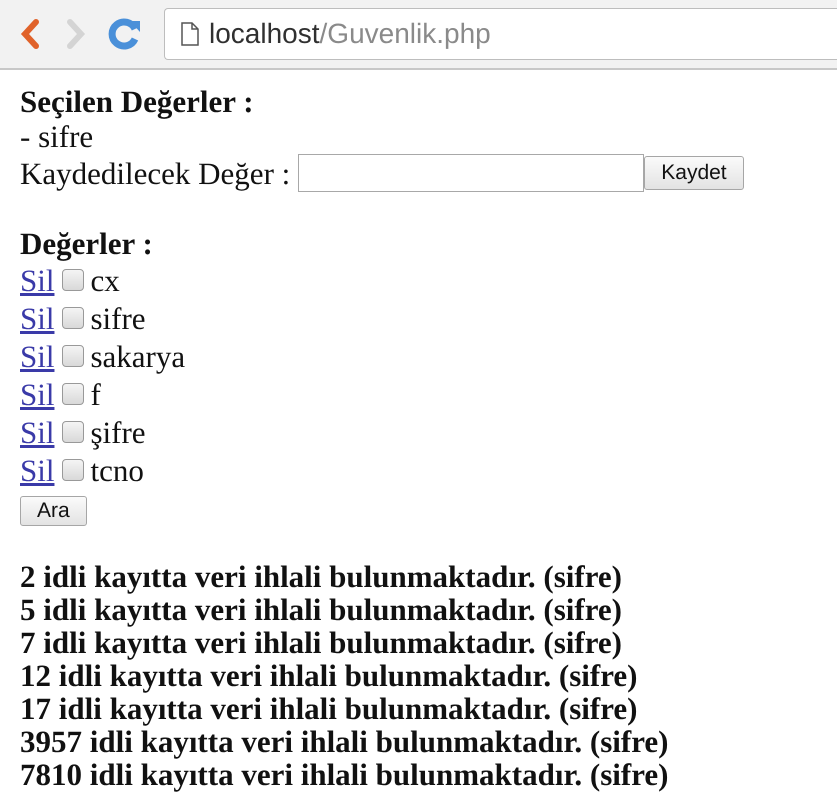  What do you see at coordinates (155, 173) in the screenshot?
I see `field-label: Kaydedilecek Değer :` at bounding box center [155, 173].